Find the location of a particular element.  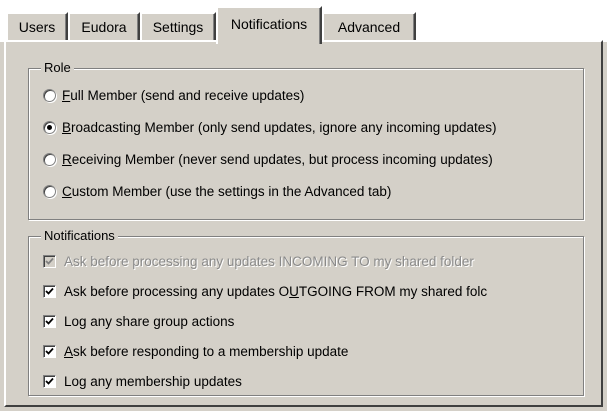

role-group-title: Role is located at coordinates (57, 68).